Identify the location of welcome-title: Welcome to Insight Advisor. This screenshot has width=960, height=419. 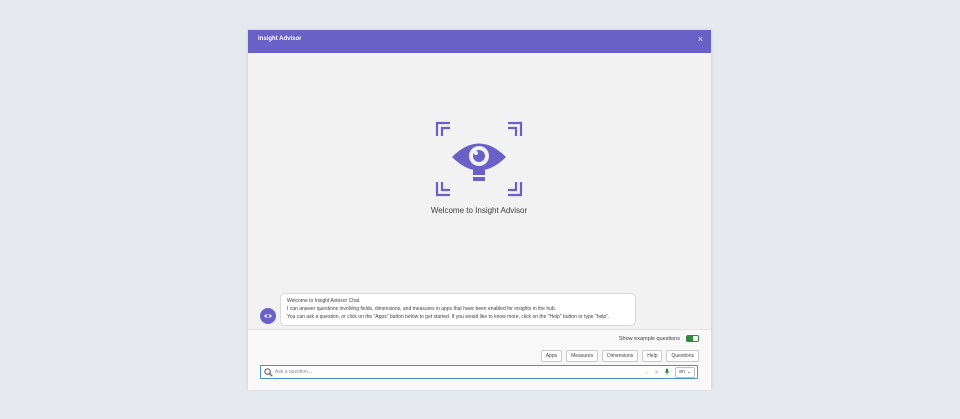
(479, 210).